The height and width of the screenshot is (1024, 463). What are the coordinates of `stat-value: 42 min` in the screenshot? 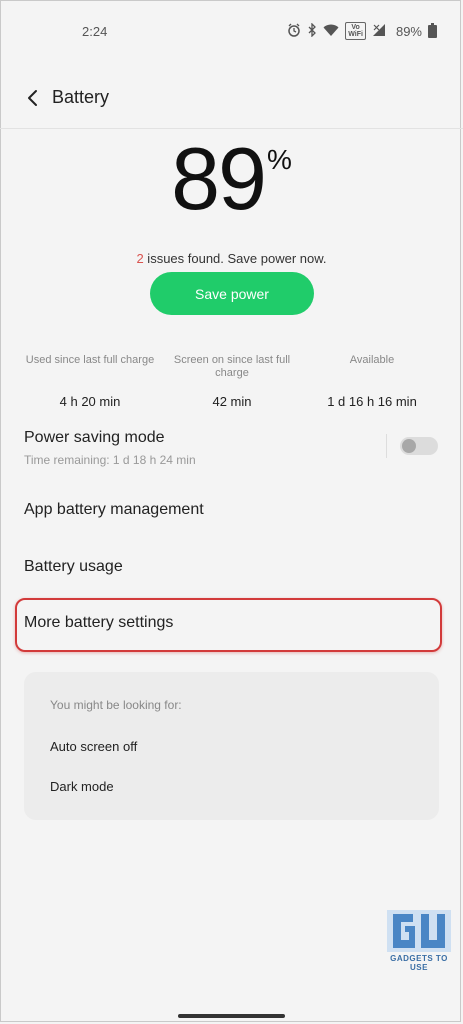 It's located at (232, 401).